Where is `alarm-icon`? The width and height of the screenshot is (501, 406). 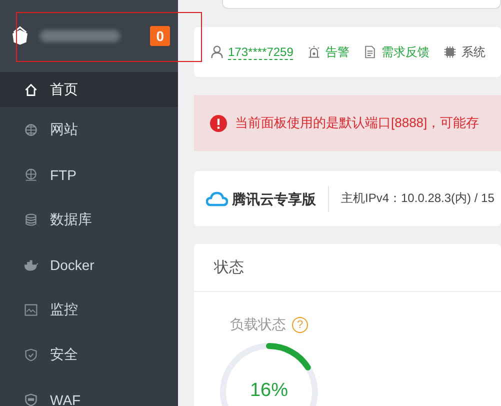 alarm-icon is located at coordinates (314, 52).